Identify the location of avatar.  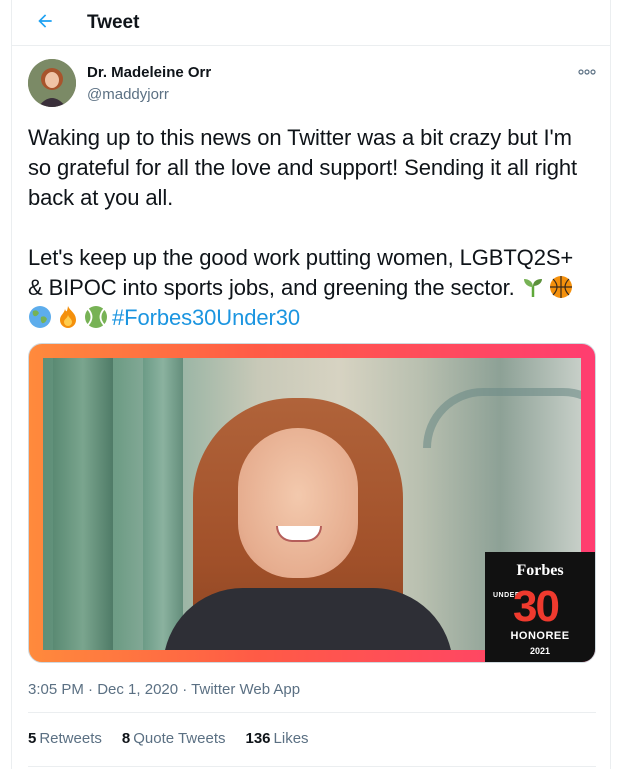
(52, 83).